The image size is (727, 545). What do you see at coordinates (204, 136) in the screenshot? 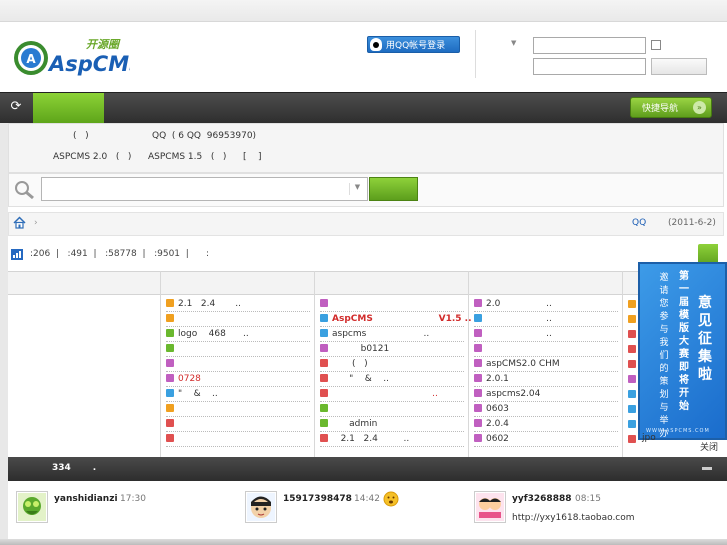
I see `notice-line1-b: QQ ( 6 QQ 96953970)` at bounding box center [204, 136].